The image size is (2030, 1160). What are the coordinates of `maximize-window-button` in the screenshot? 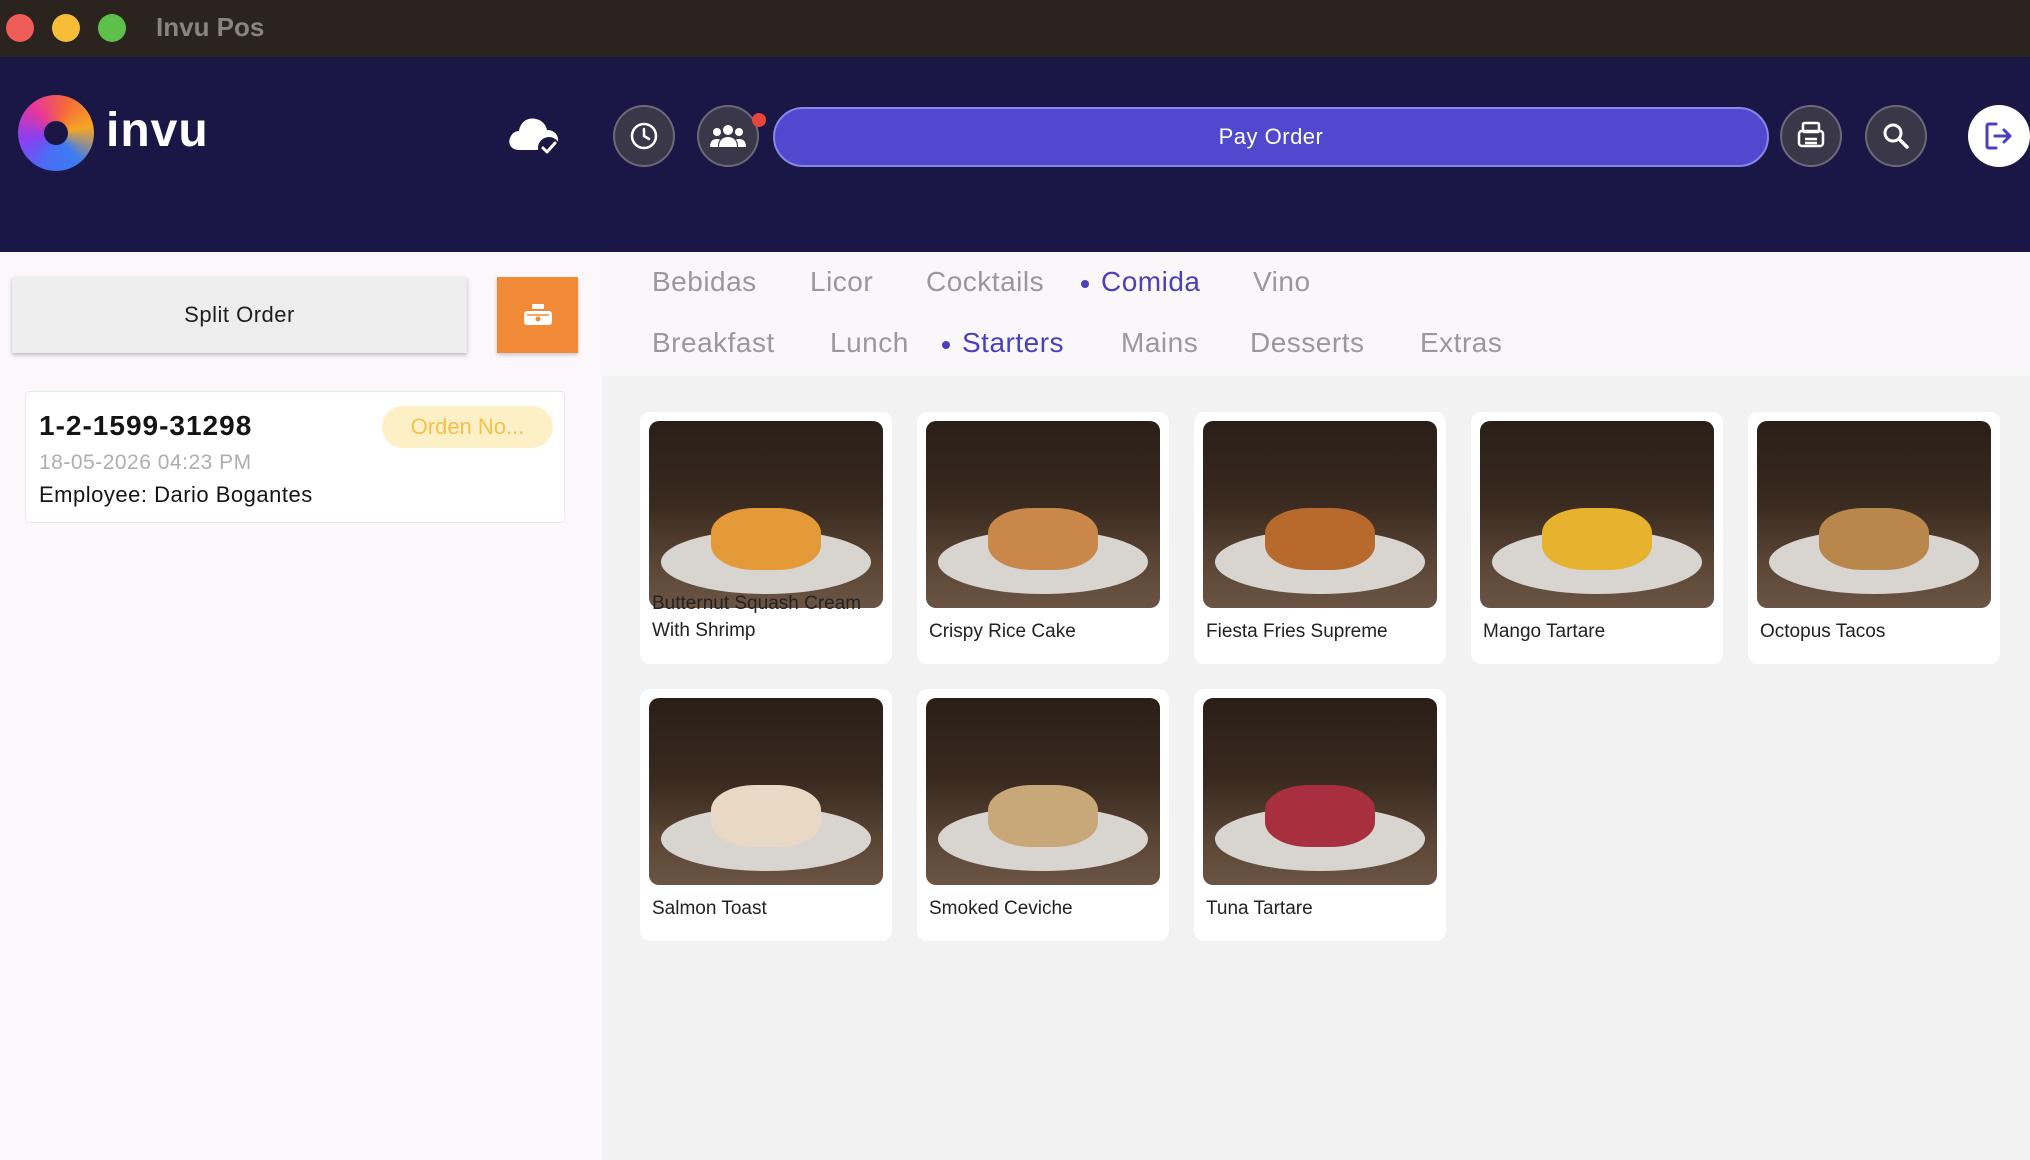 It's located at (112, 28).